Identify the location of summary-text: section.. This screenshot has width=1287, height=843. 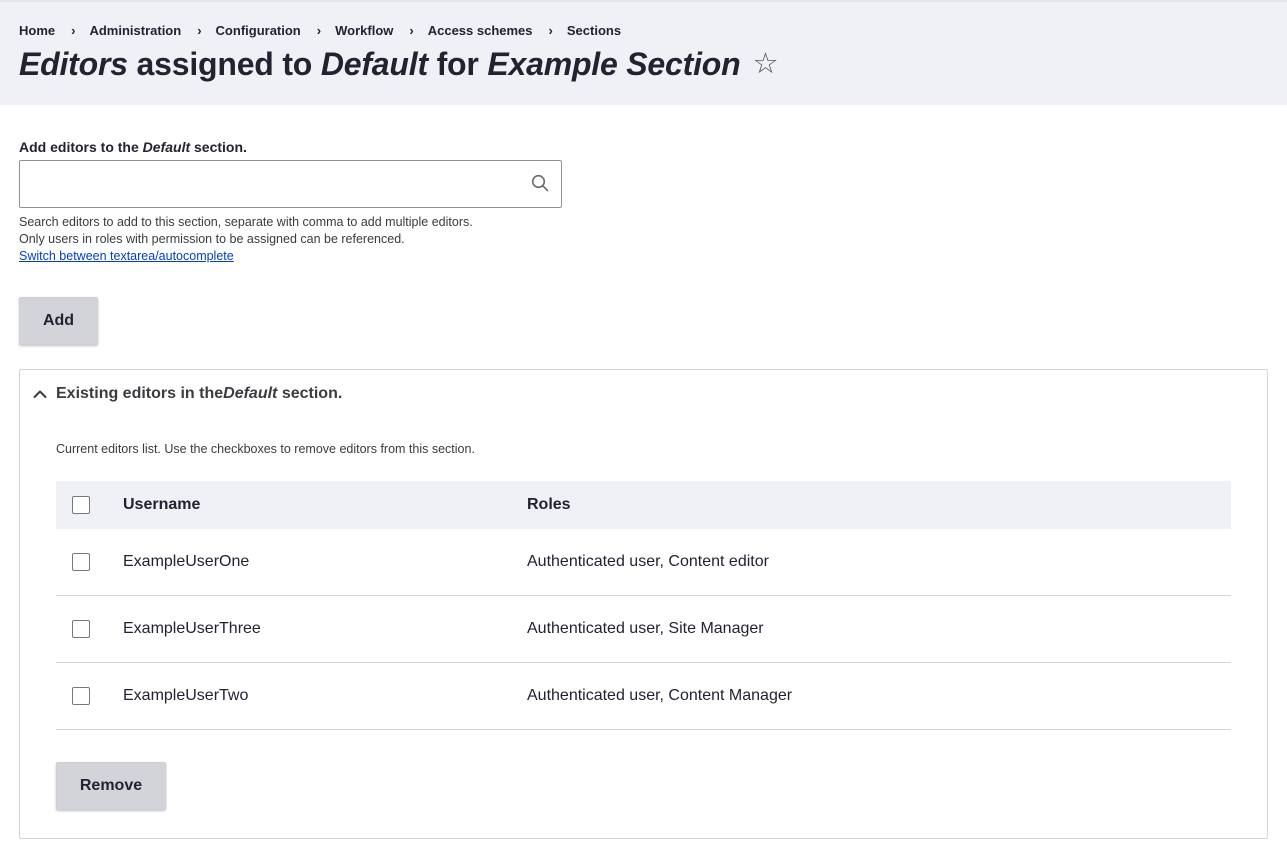
(310, 393).